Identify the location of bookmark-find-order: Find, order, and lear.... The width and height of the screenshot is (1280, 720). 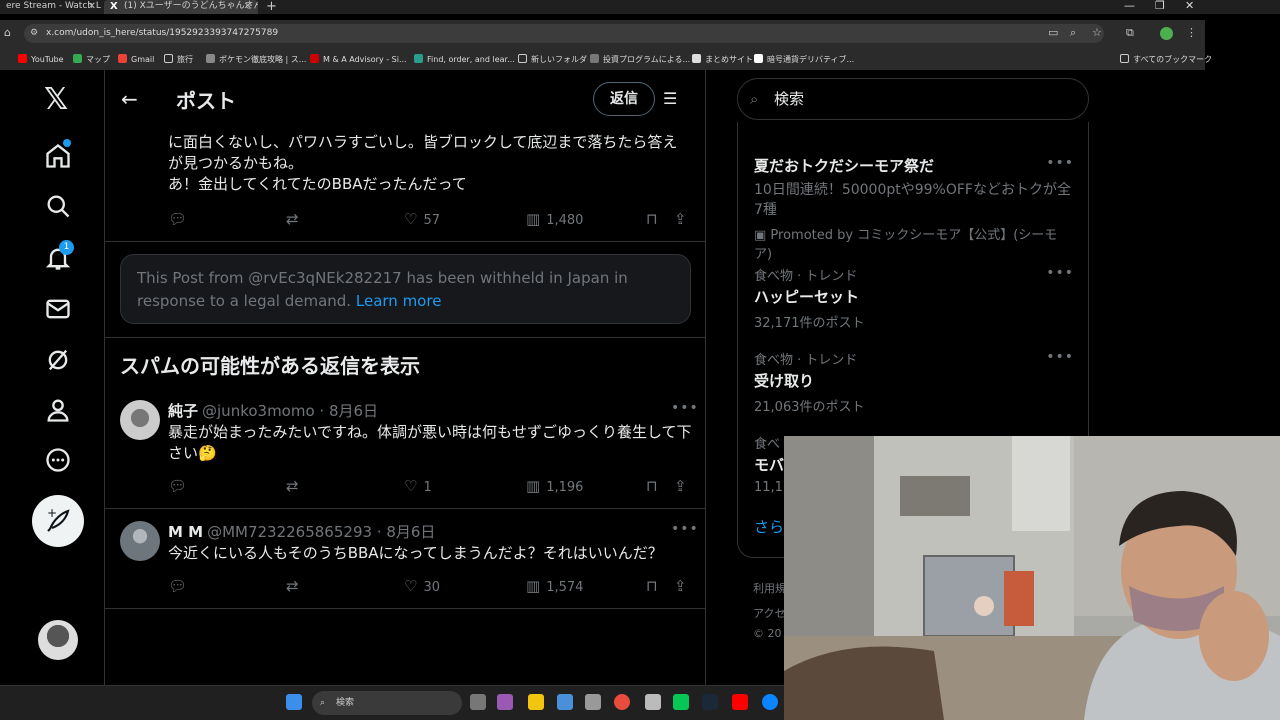
(464, 59).